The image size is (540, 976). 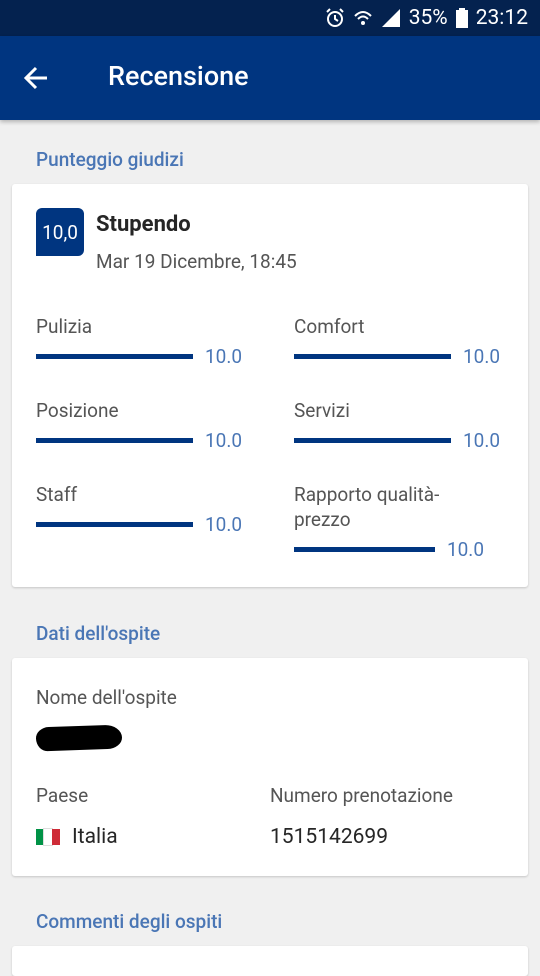 What do you see at coordinates (143, 224) in the screenshot?
I see `score-word: Stupendo` at bounding box center [143, 224].